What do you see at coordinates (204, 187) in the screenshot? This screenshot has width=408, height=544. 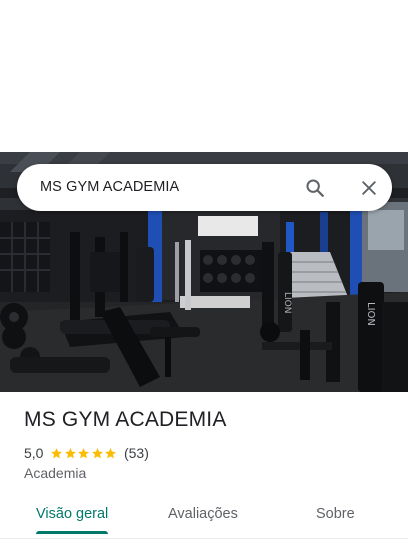 I see `search-bar: MS GYM ACADEMIA` at bounding box center [204, 187].